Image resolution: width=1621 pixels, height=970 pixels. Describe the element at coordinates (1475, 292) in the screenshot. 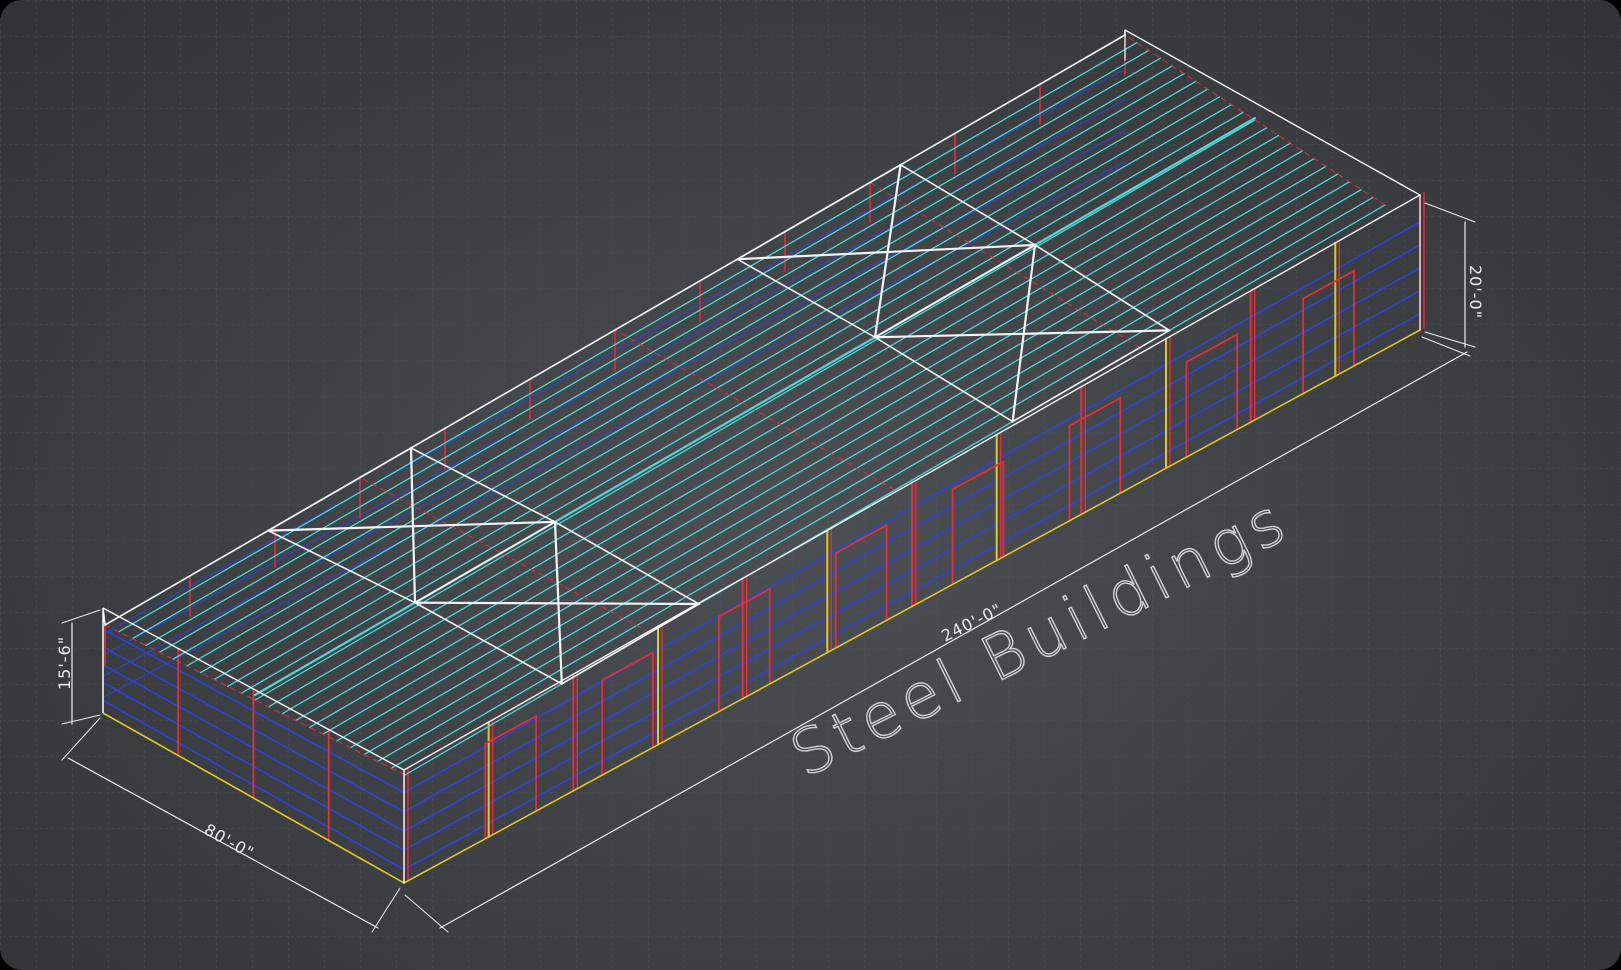

I see `back-height-dimension-label: 20'-0"` at that location.